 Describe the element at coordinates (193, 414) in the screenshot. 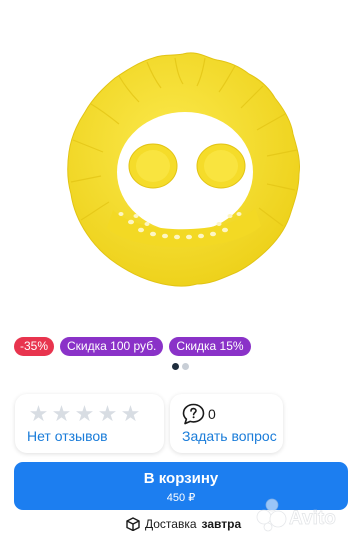

I see `question-bubble-icon` at that location.